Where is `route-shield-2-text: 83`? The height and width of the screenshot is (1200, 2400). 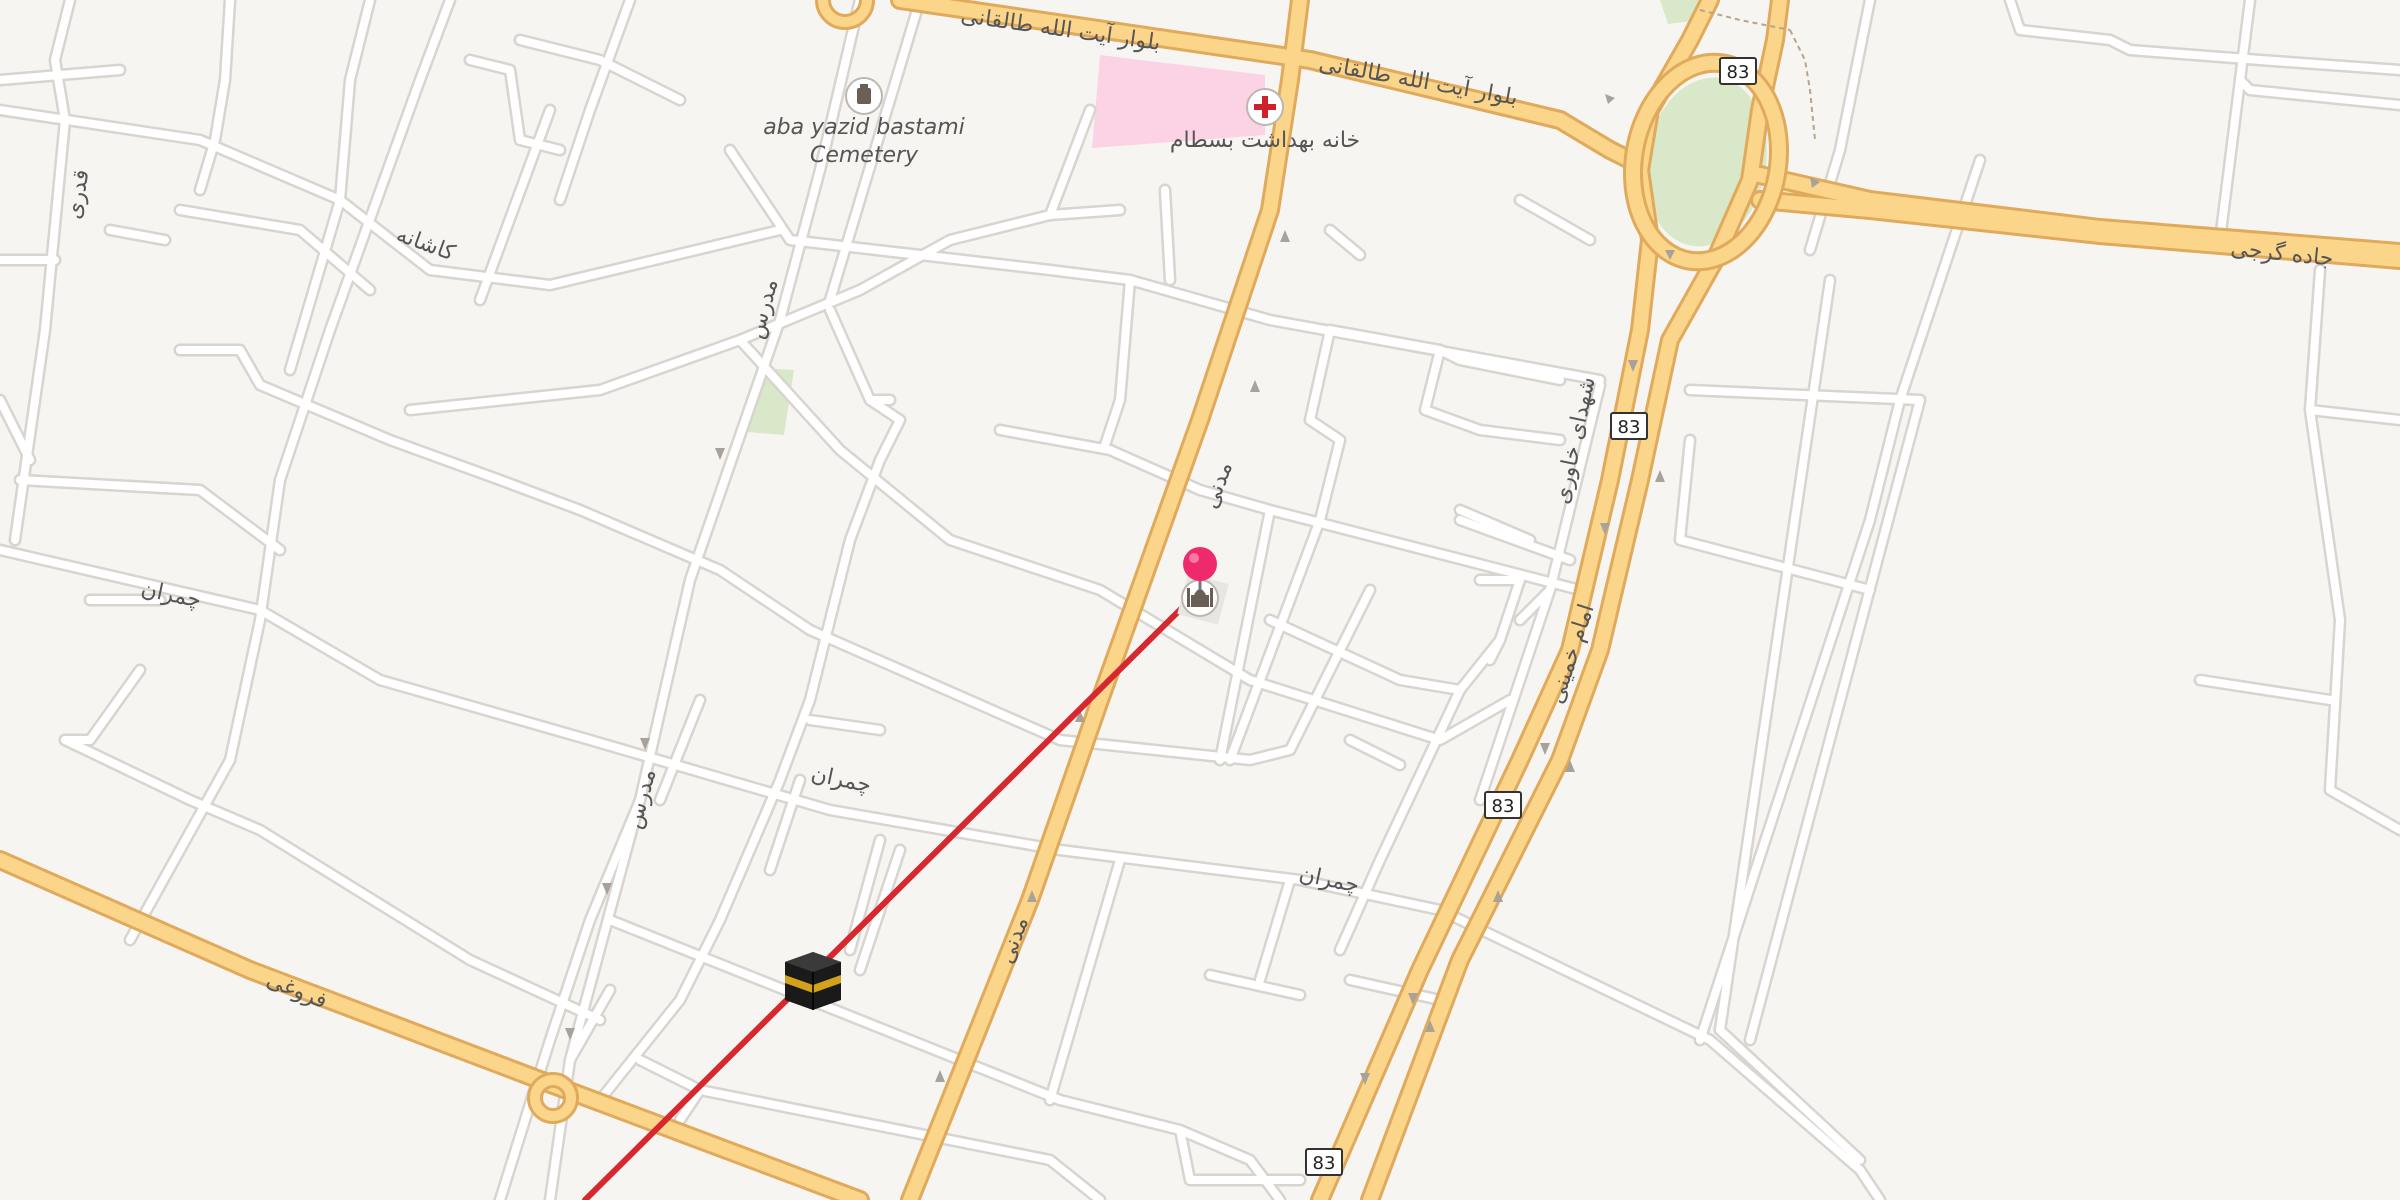
route-shield-2-text: 83 is located at coordinates (1629, 427).